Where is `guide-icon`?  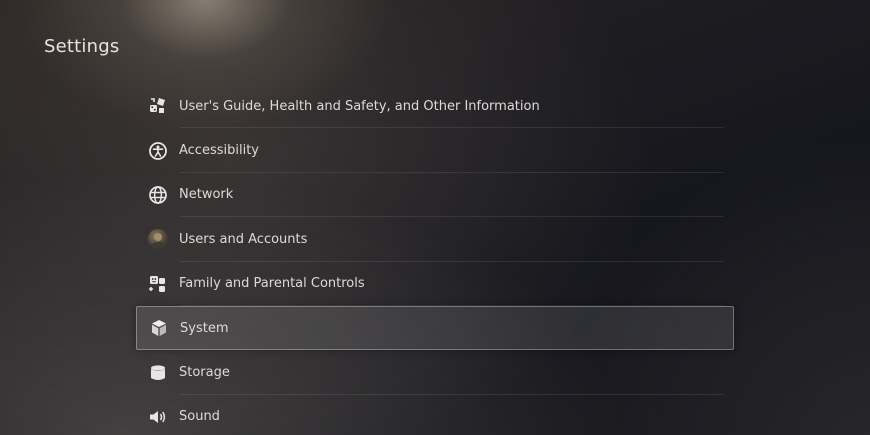
guide-icon is located at coordinates (158, 106).